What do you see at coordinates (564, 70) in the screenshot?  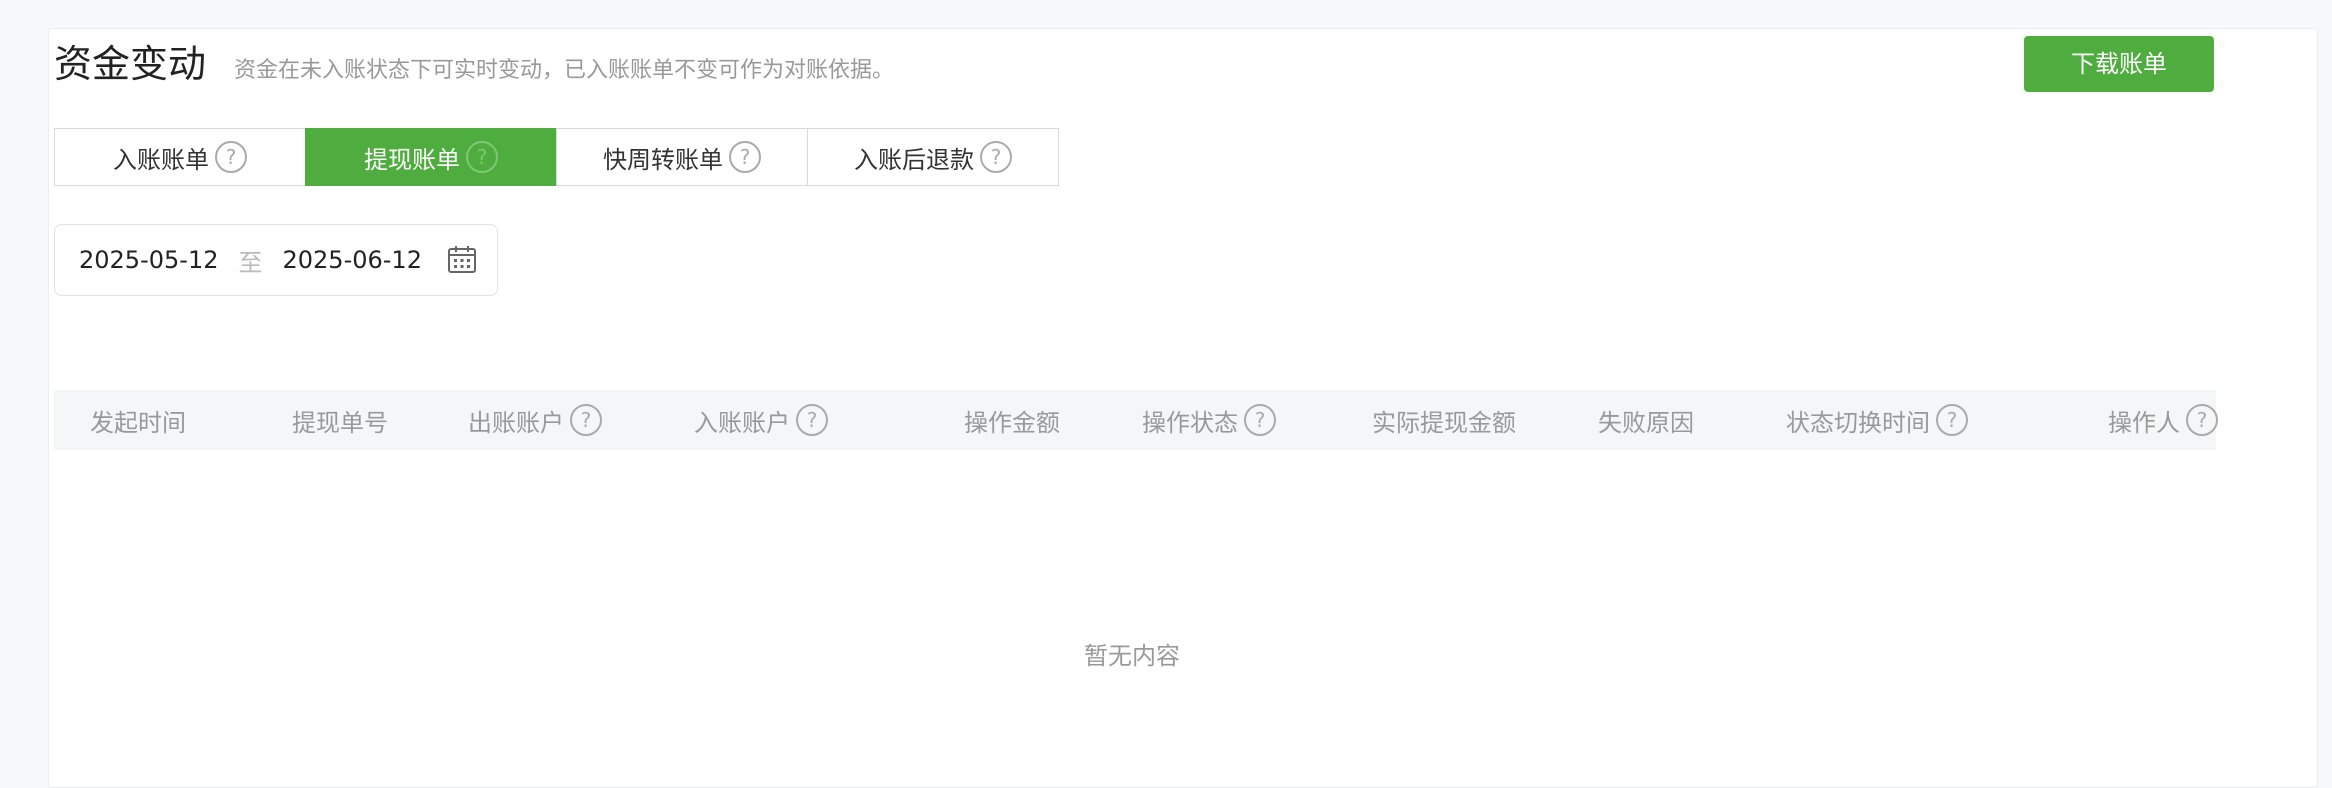 I see `page-subtitle: 资金在未入账状态下可实时变动，已入账账单不变可作为对账依据。` at bounding box center [564, 70].